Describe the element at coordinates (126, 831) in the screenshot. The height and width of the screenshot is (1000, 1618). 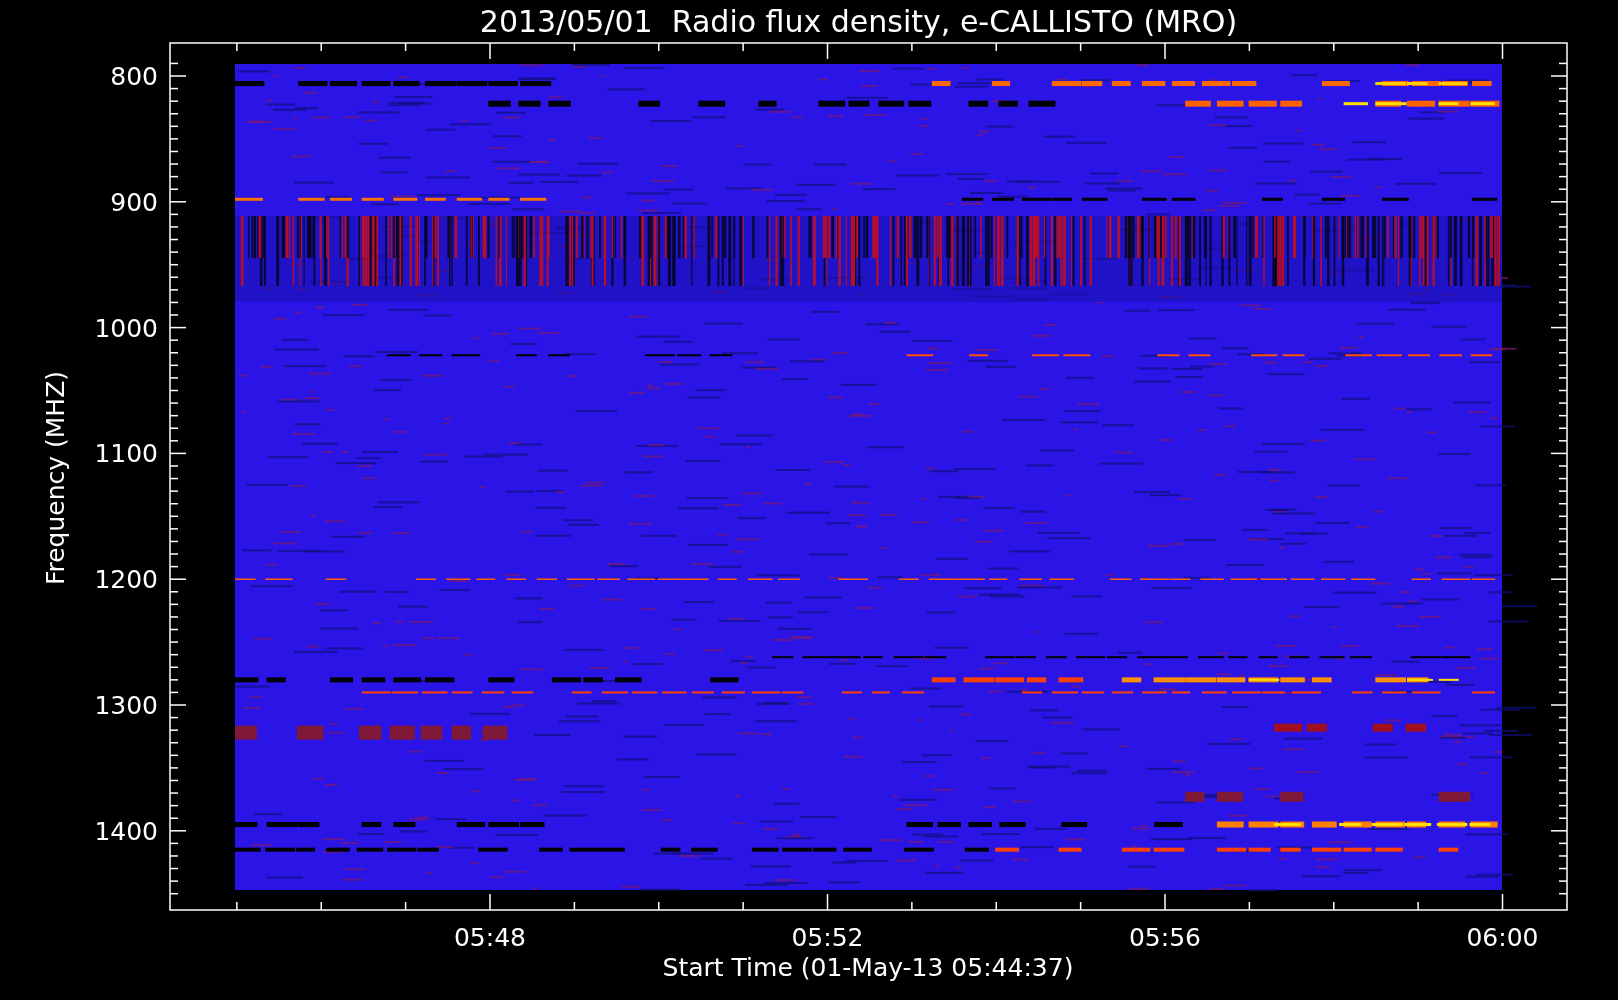
I see `axis-tick-label: 1400` at that location.